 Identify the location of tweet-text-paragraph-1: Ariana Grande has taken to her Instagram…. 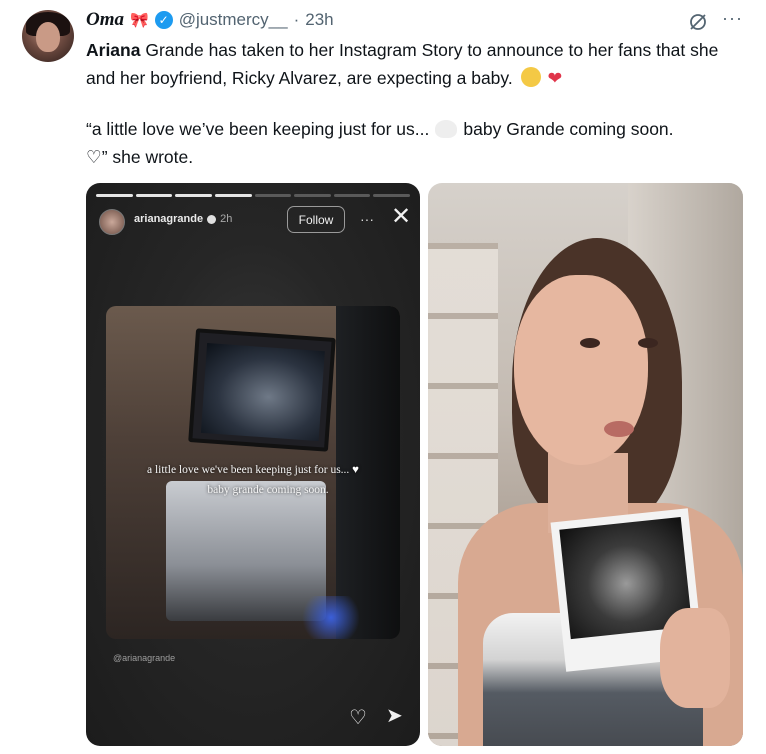
(411, 64).